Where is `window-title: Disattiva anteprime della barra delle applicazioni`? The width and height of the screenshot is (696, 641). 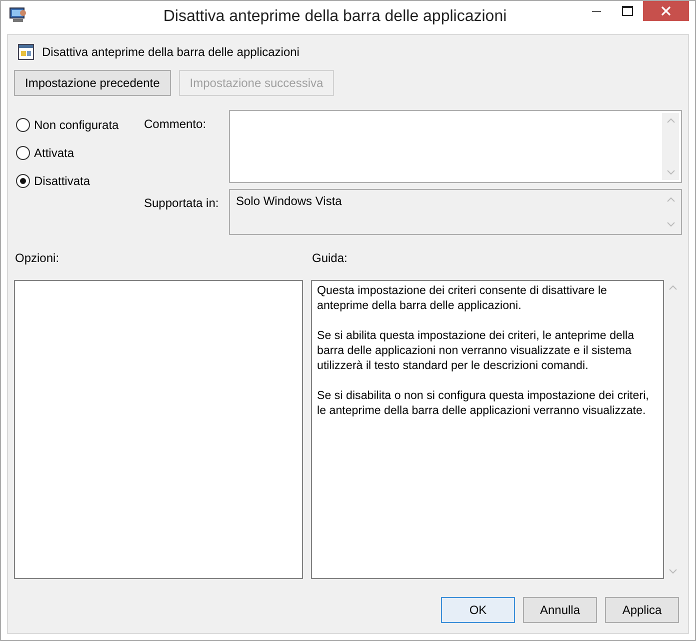 window-title: Disattiva anteprime della barra delle applicazioni is located at coordinates (335, 17).